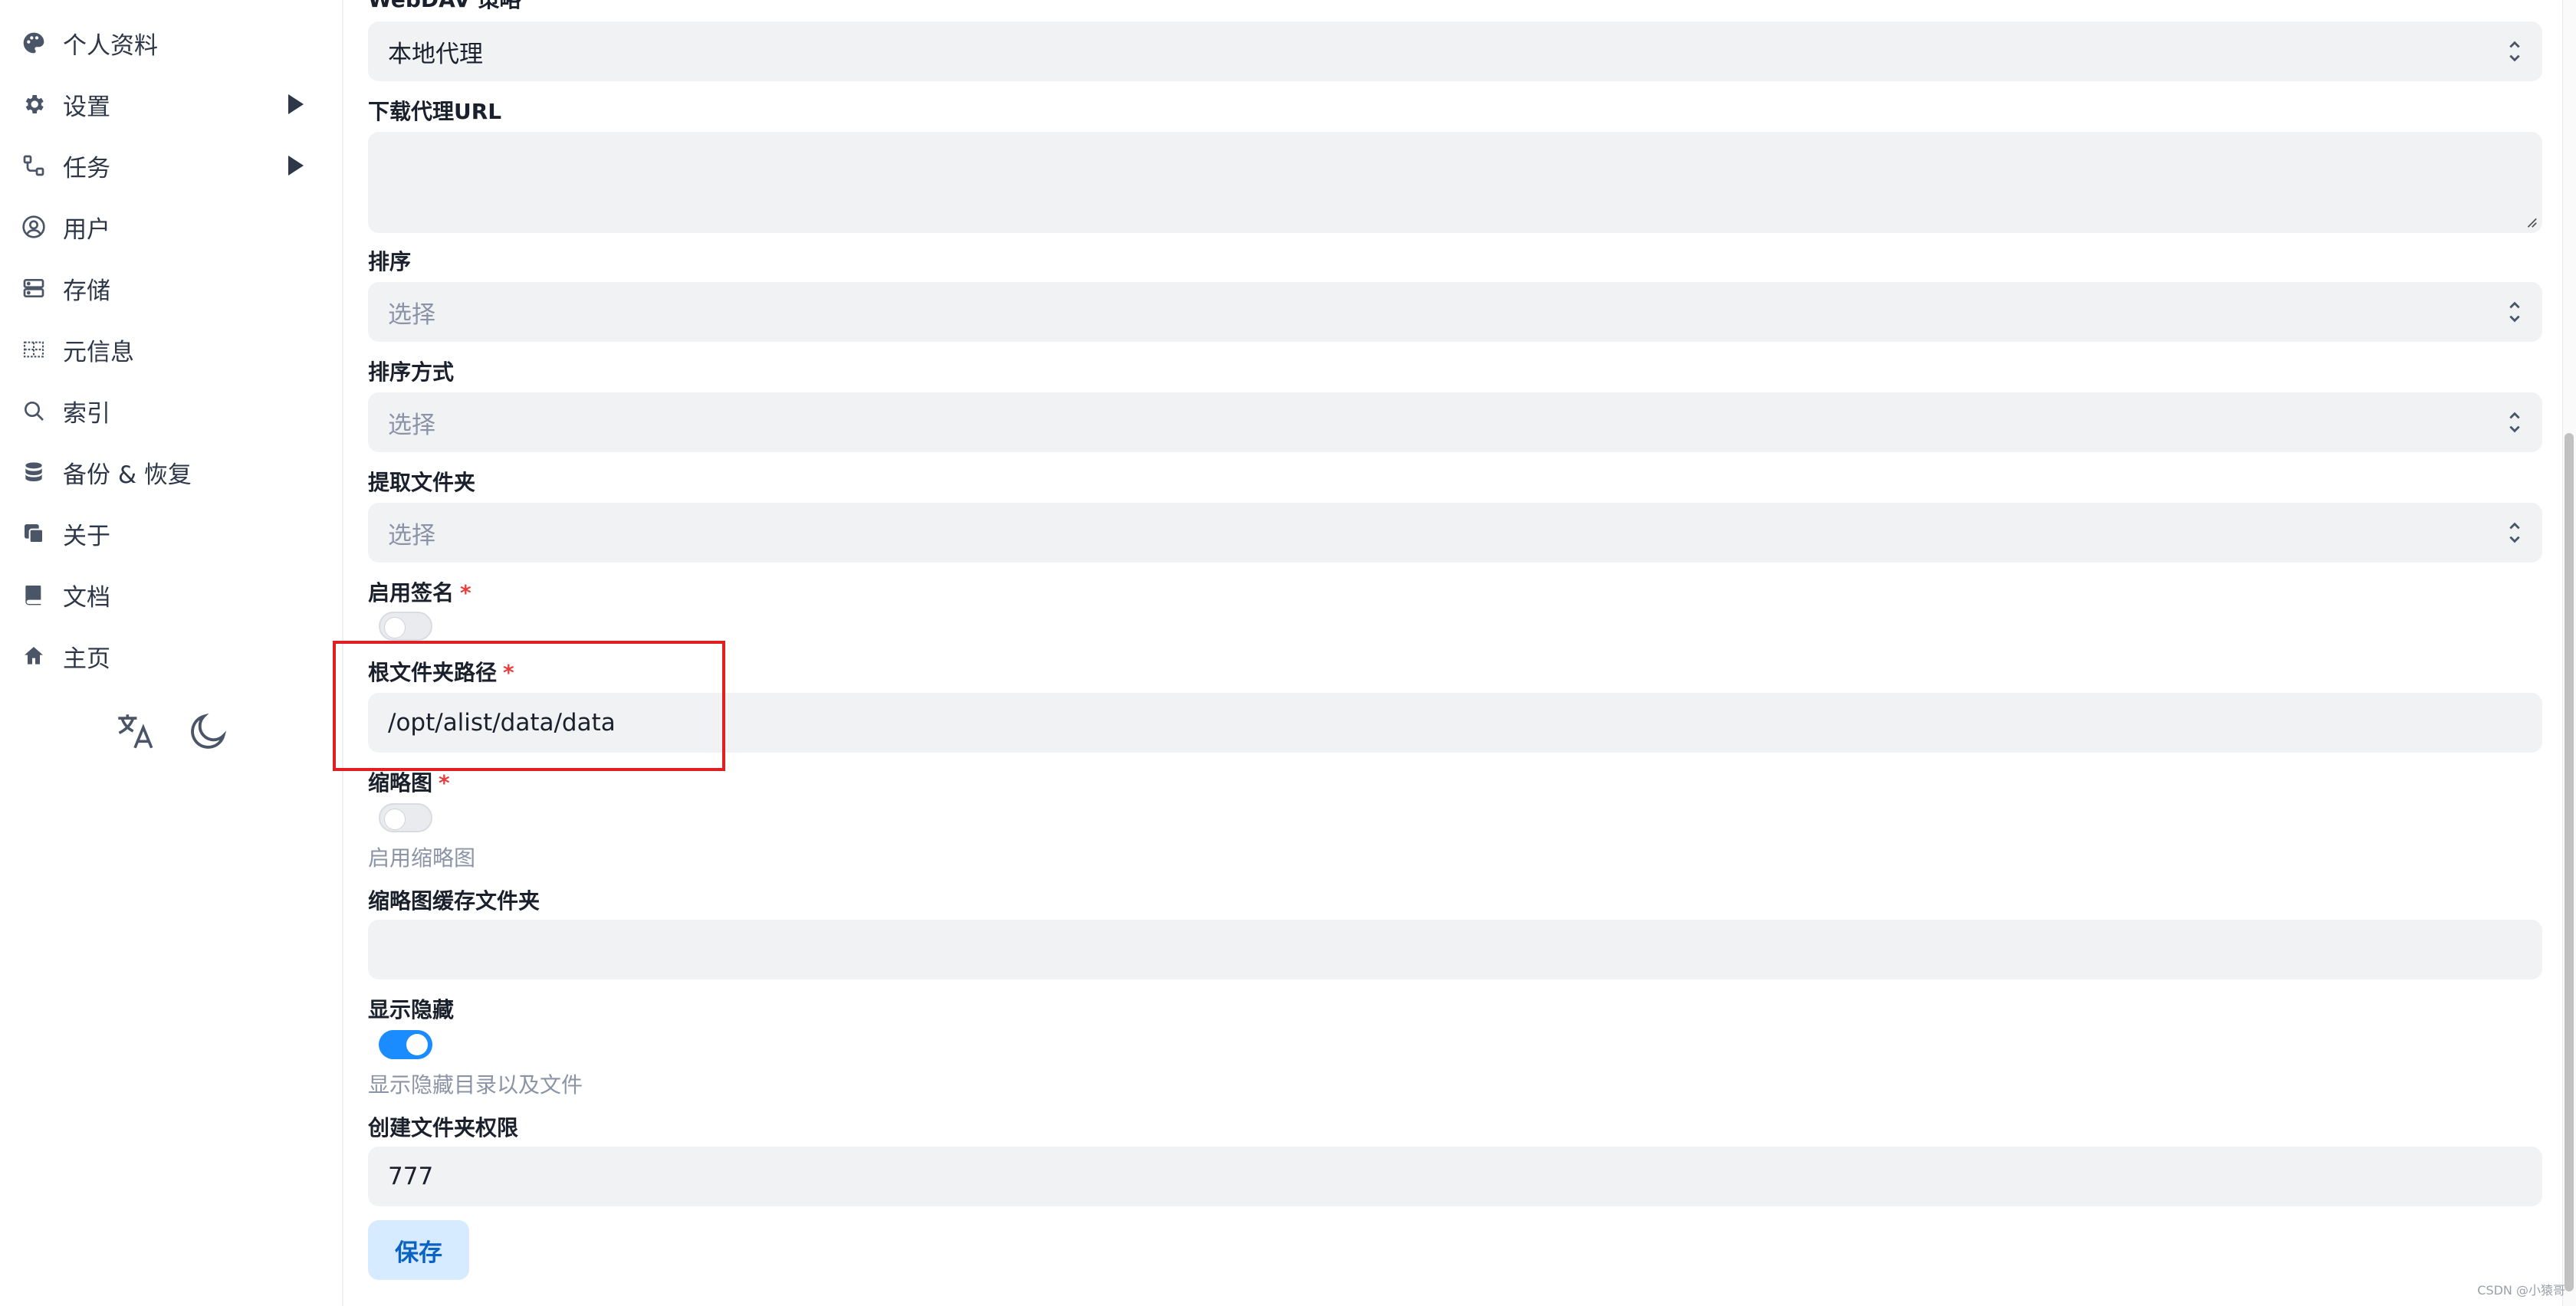 The image size is (2576, 1306). I want to click on show-hidden-help-text: 显示隐藏目录以及文件, so click(476, 1085).